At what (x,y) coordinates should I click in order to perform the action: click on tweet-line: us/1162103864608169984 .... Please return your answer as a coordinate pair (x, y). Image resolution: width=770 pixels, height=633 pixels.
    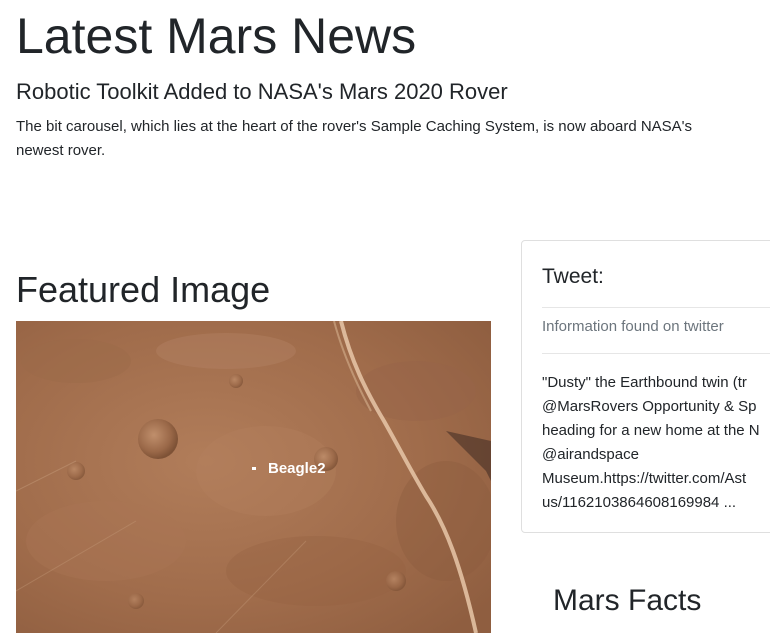
    Looking at the image, I should click on (651, 503).